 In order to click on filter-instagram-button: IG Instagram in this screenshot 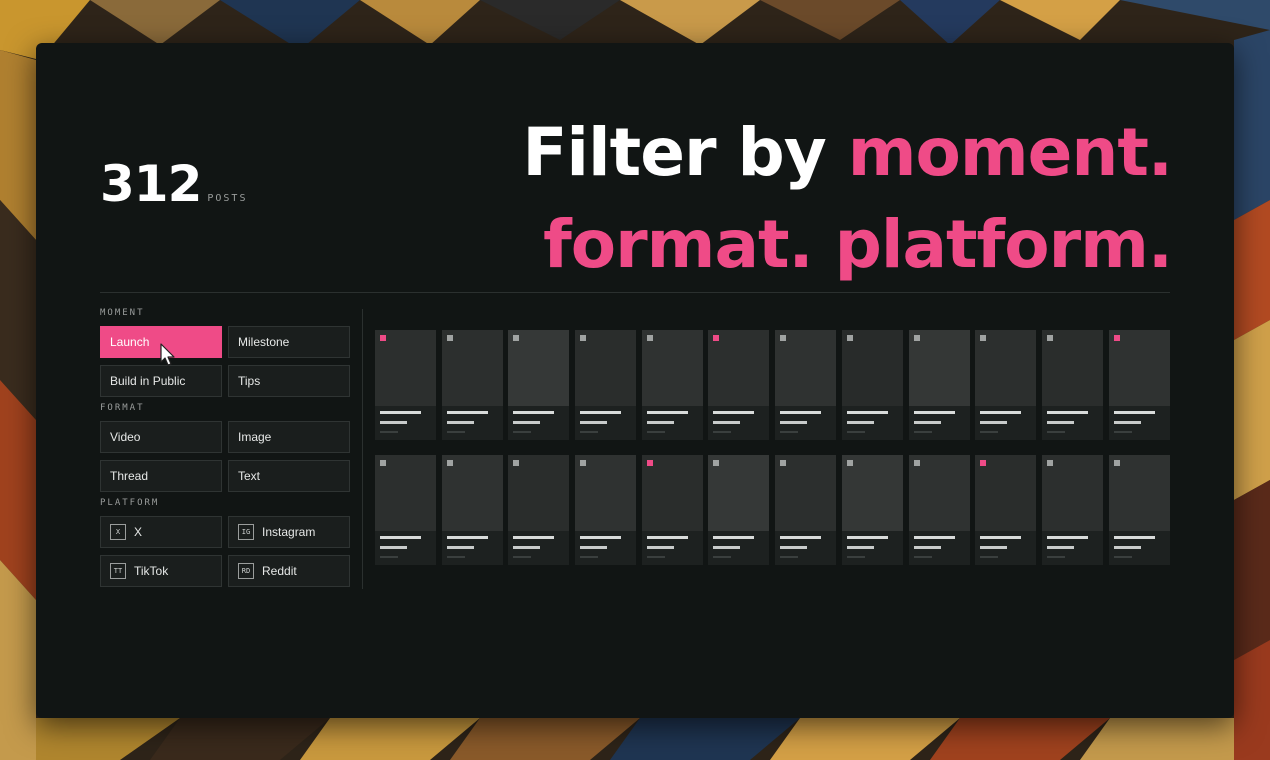, I will do `click(289, 532)`.